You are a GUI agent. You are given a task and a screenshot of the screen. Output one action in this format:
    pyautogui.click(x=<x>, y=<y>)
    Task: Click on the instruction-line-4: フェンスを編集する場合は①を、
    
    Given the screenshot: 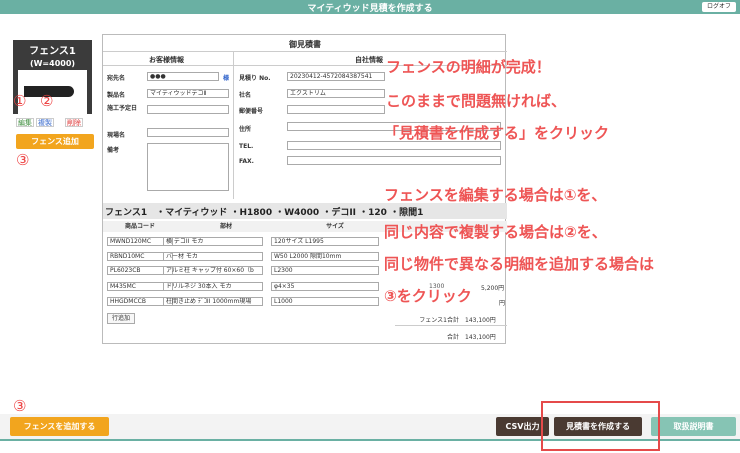 What is the action you would take?
    pyautogui.click(x=495, y=195)
    